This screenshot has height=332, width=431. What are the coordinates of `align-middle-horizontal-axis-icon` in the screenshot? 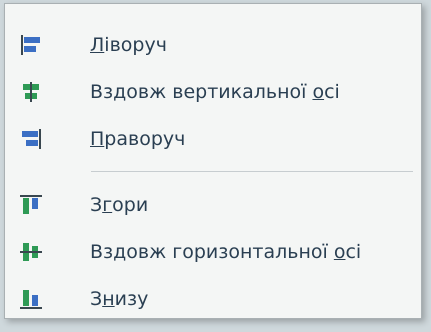 It's located at (31, 252).